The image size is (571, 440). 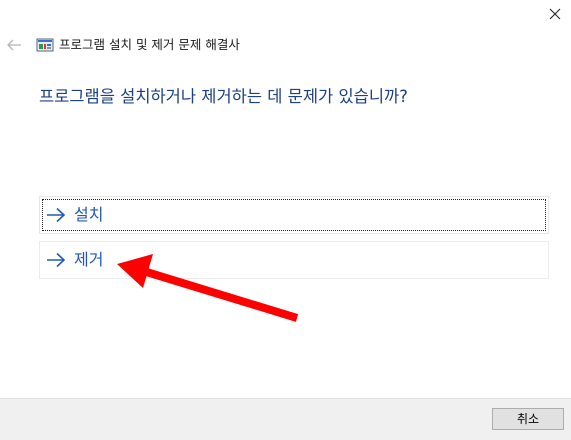 I want to click on back-arrow-icon, so click(x=14, y=45).